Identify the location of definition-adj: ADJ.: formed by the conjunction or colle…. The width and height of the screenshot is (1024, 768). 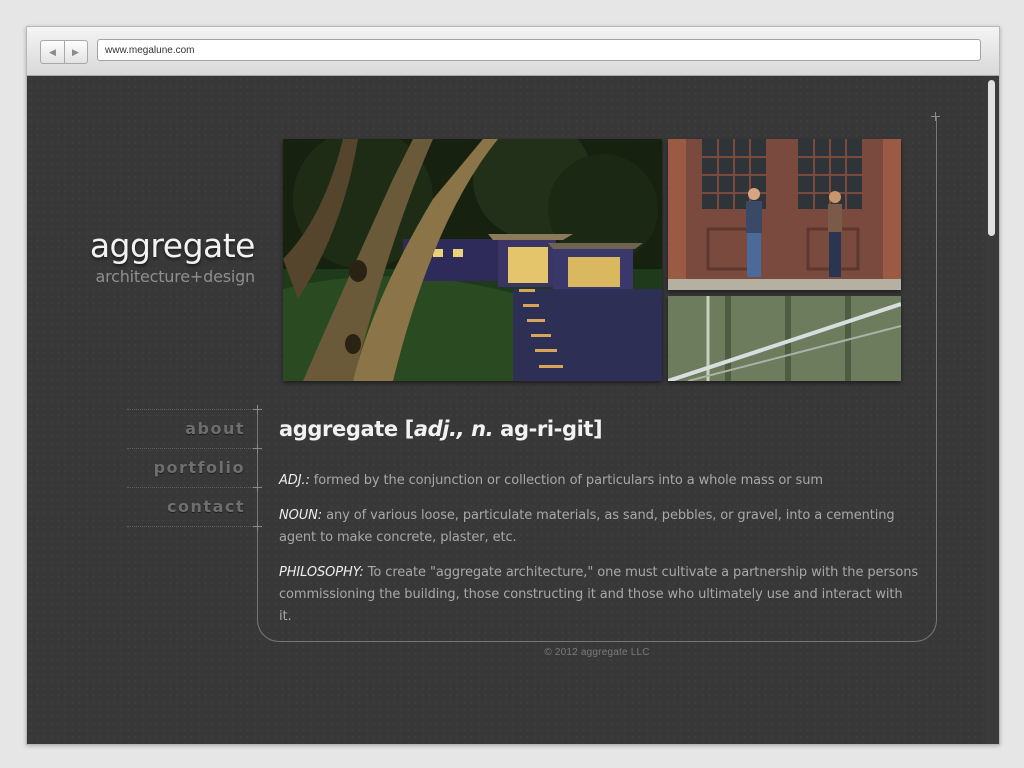
(599, 481).